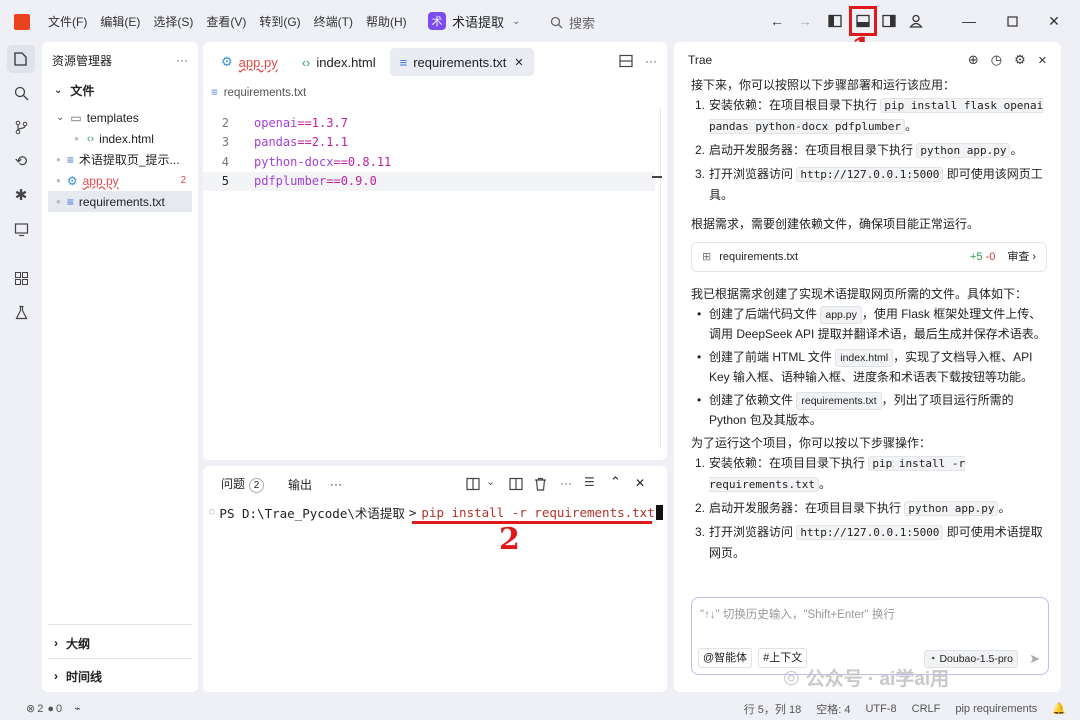  Describe the element at coordinates (811, 443) in the screenshot. I see `chat-text: 为了运行这个项目，你可以按以下步骤操作：` at that location.